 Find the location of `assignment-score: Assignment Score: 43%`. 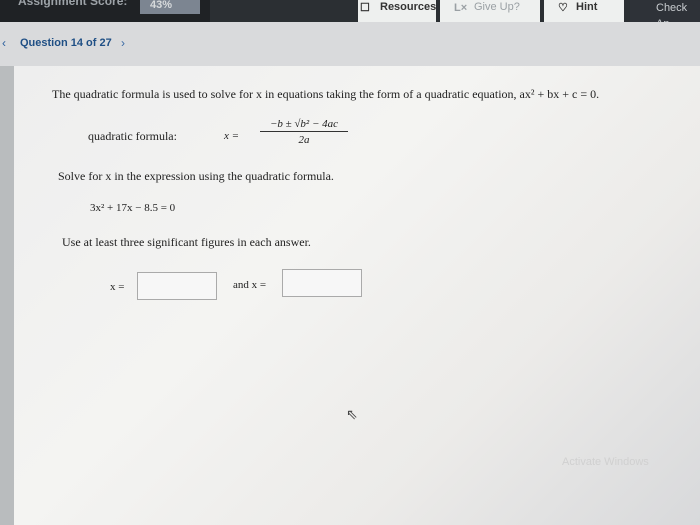

assignment-score: Assignment Score: 43% is located at coordinates (105, 11).